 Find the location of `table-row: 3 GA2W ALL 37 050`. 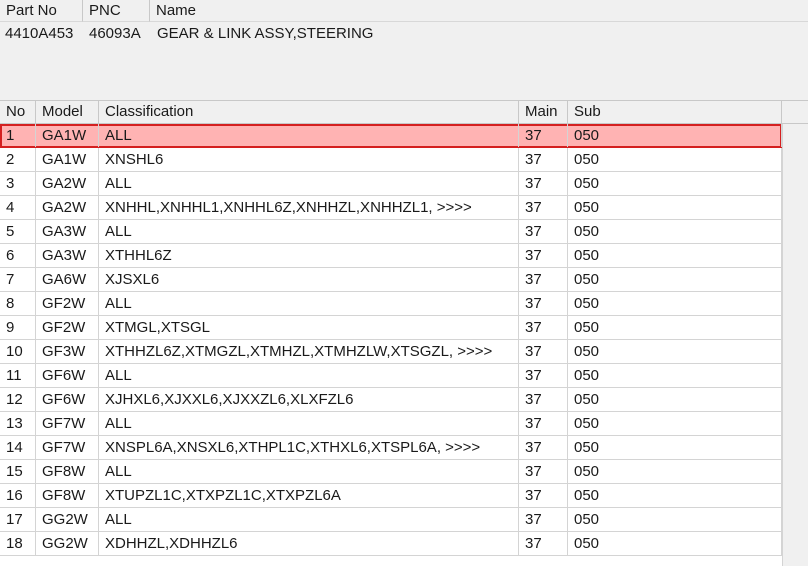

table-row: 3 GA2W ALL 37 050 is located at coordinates (391, 184).